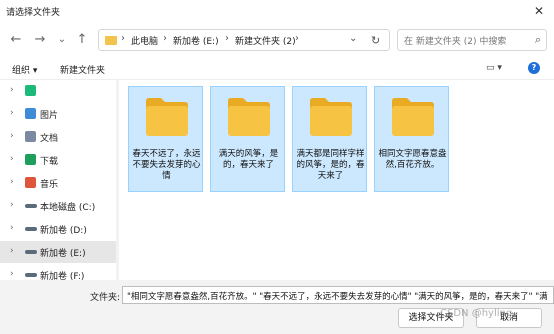  I want to click on downloads-icon, so click(30, 159).